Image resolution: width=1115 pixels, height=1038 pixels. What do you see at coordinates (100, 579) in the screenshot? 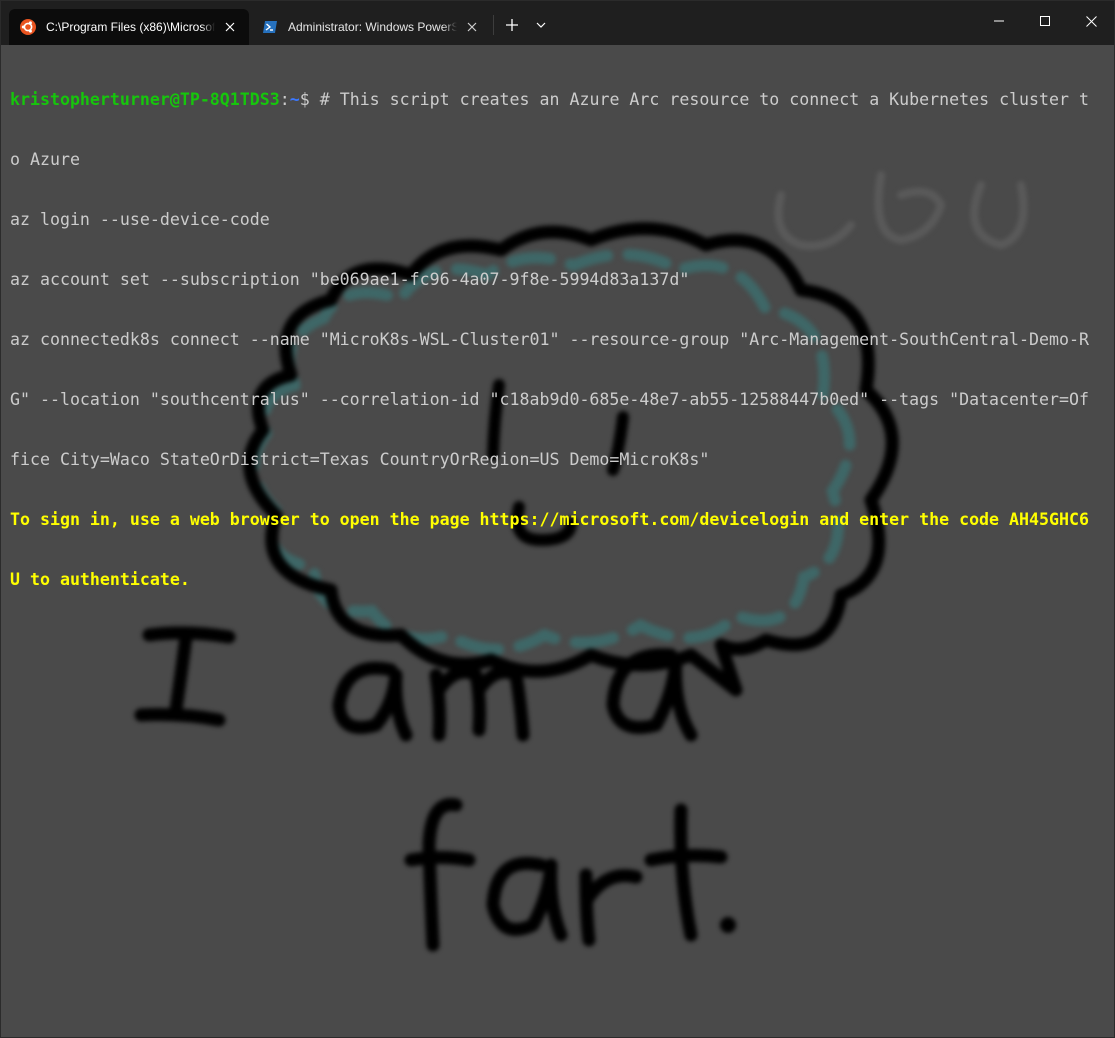
I see `output-line-2: U to authenticate.` at bounding box center [100, 579].